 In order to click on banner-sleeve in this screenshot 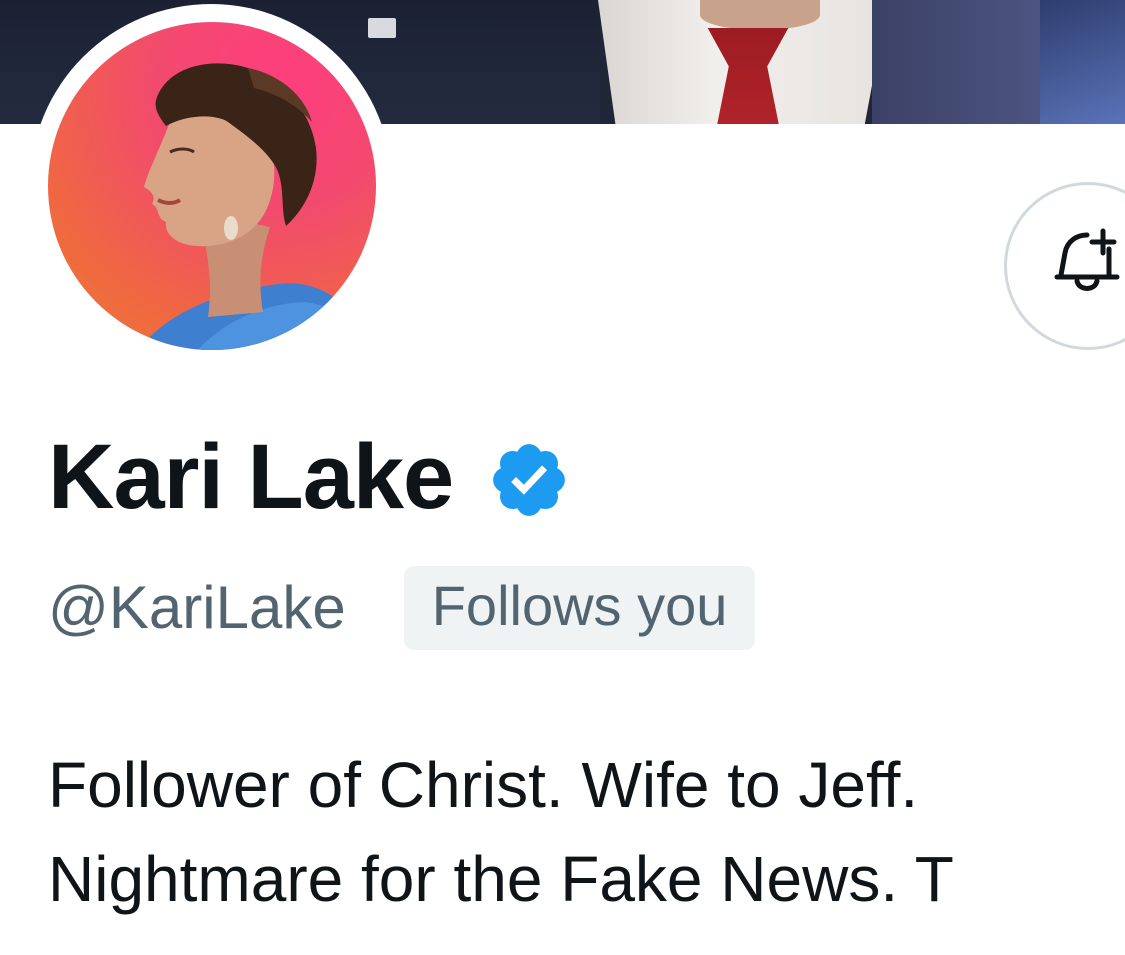, I will do `click(1082, 62)`.